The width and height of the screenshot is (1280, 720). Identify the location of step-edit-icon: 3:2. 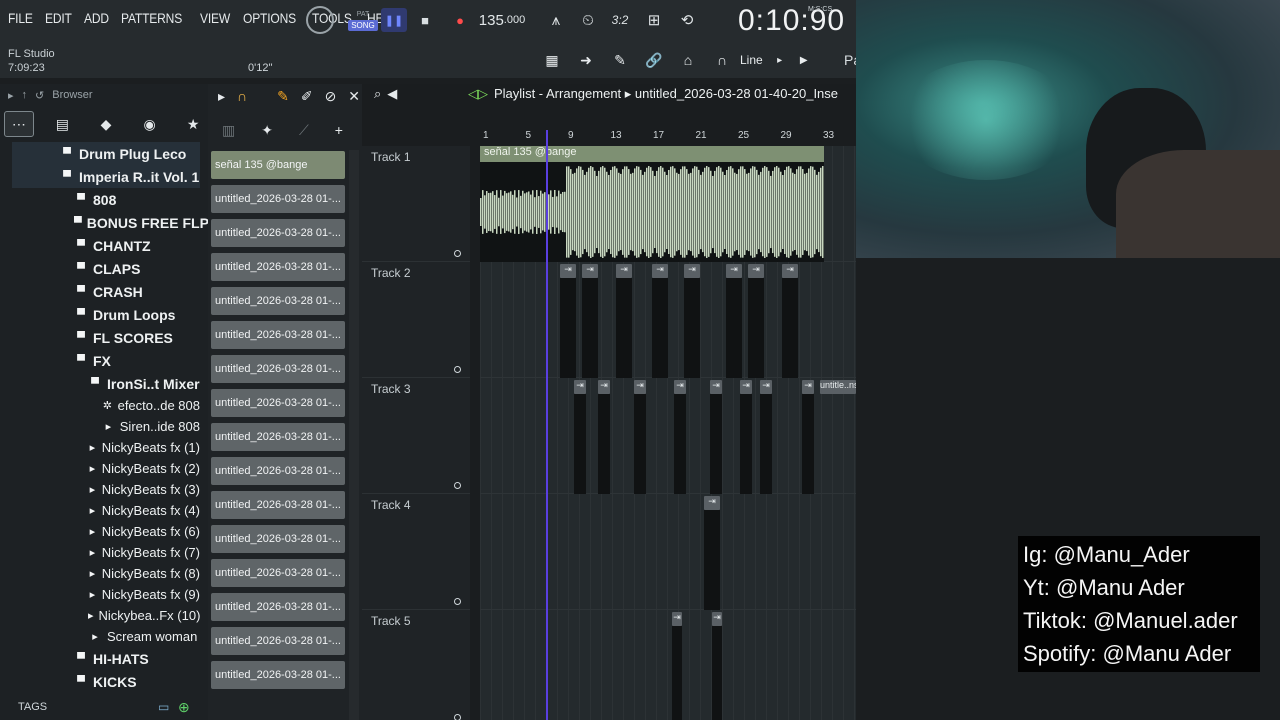
(620, 20).